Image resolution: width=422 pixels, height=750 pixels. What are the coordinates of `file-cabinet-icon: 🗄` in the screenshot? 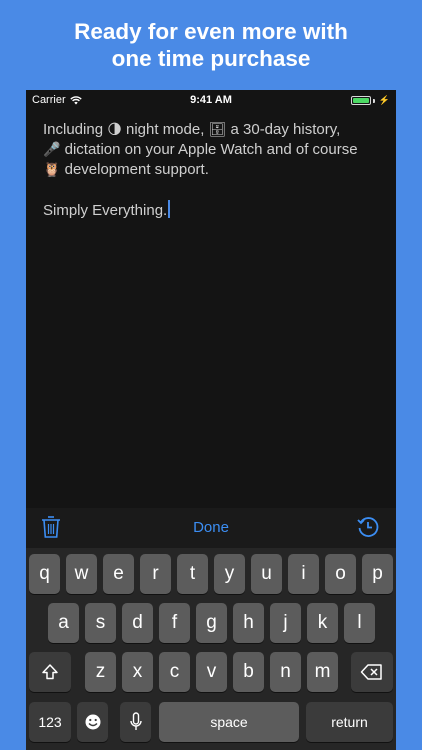 It's located at (217, 130).